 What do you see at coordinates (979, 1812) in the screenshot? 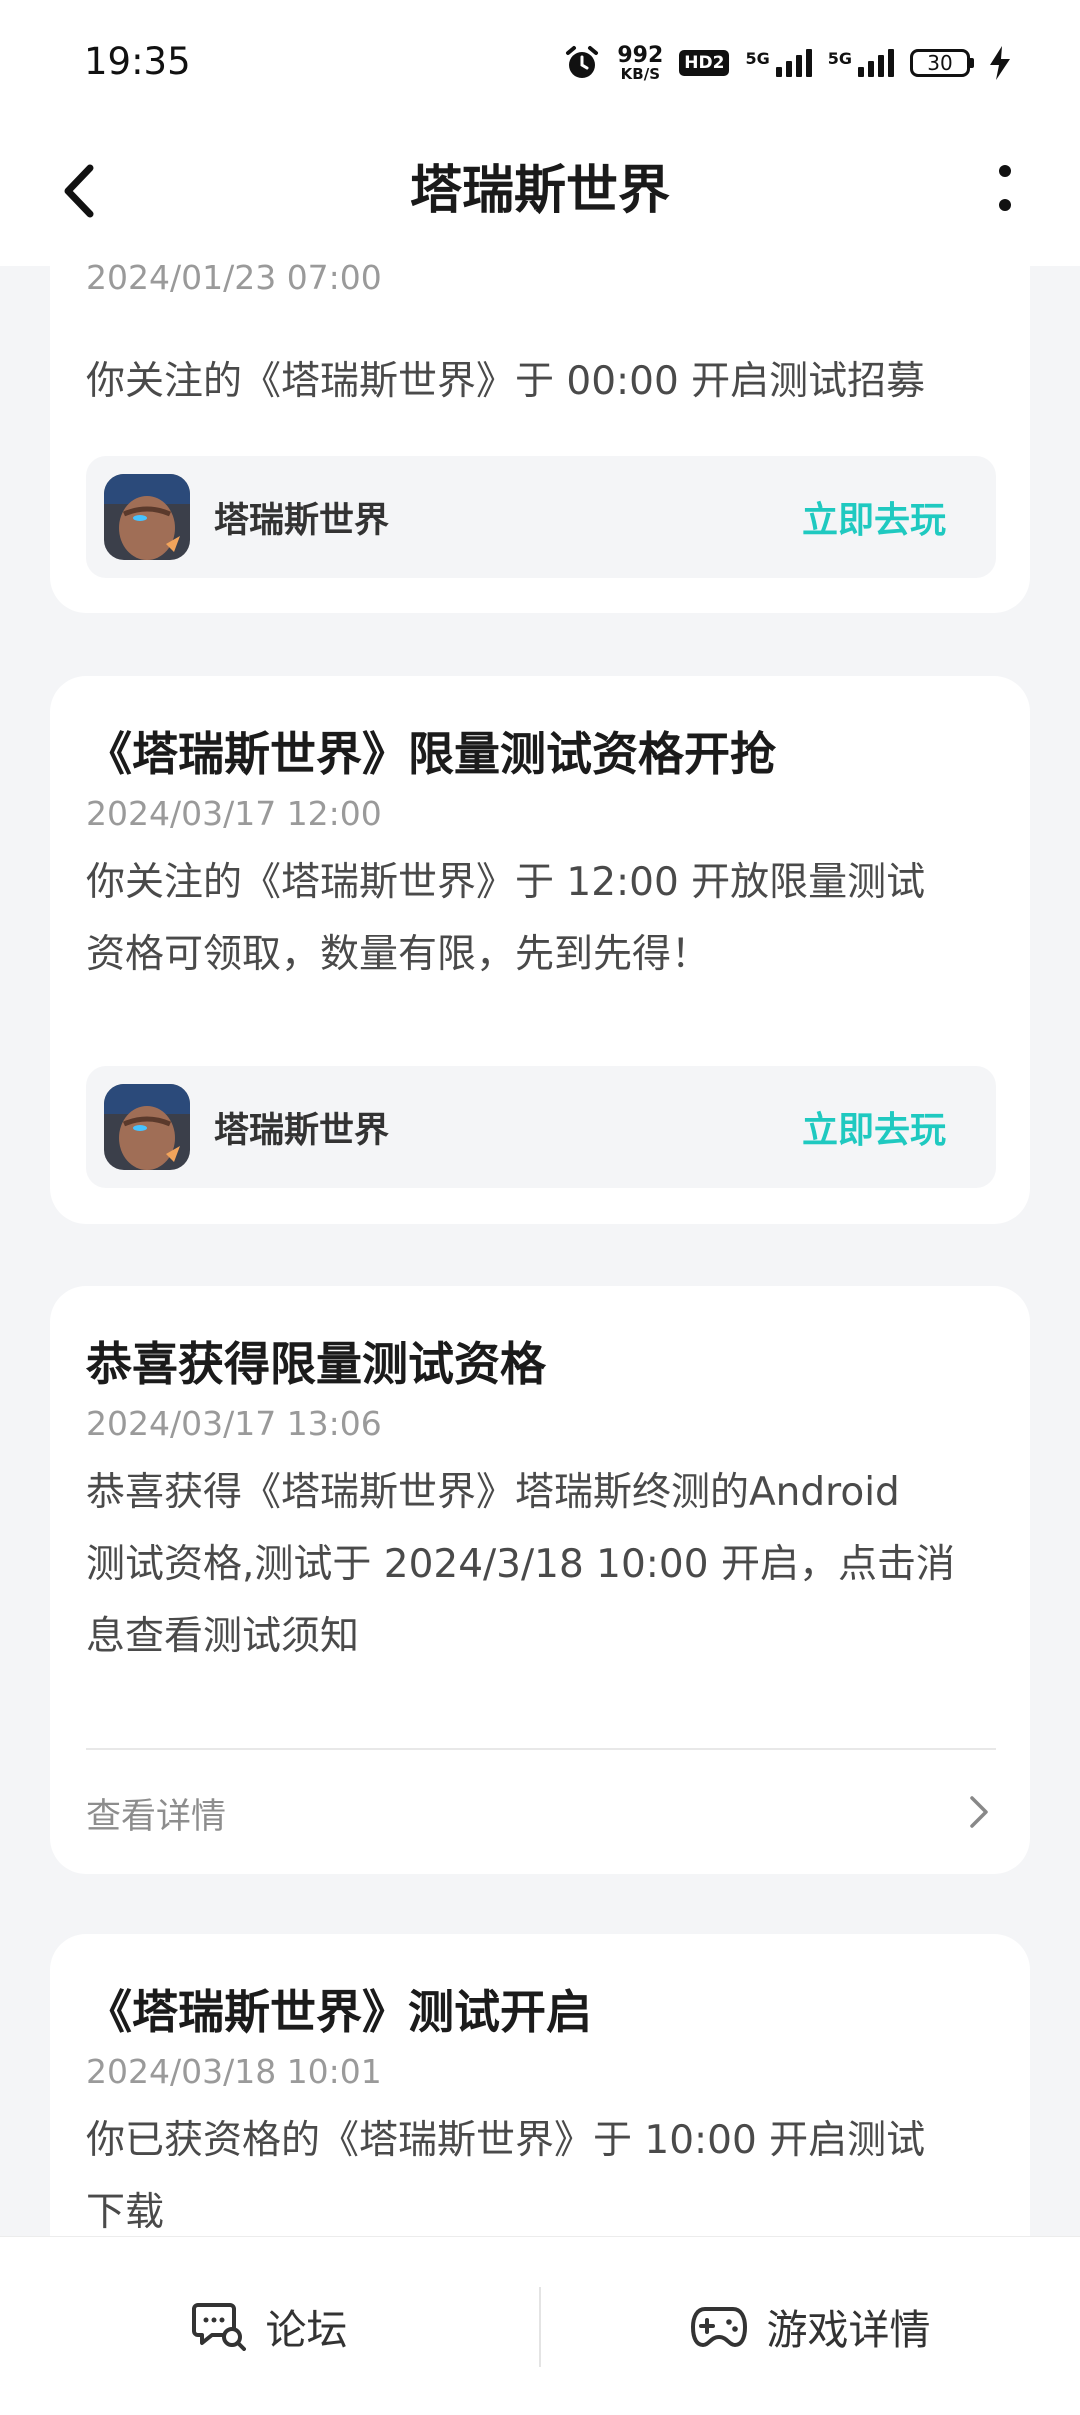
I see `chevron-right-icon` at bounding box center [979, 1812].